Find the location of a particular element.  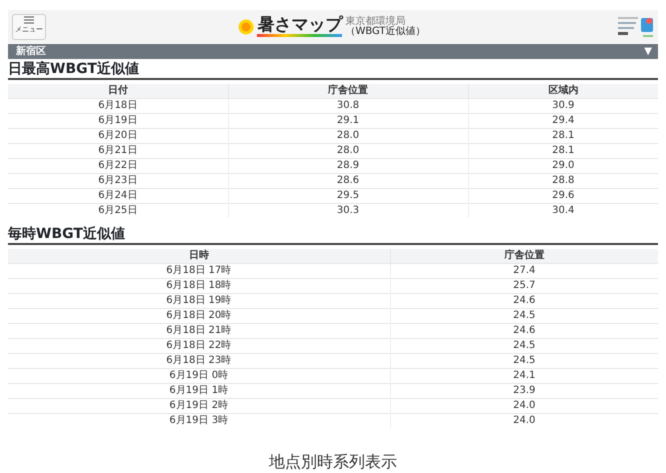

table-cell: 6月25日 is located at coordinates (118, 211).